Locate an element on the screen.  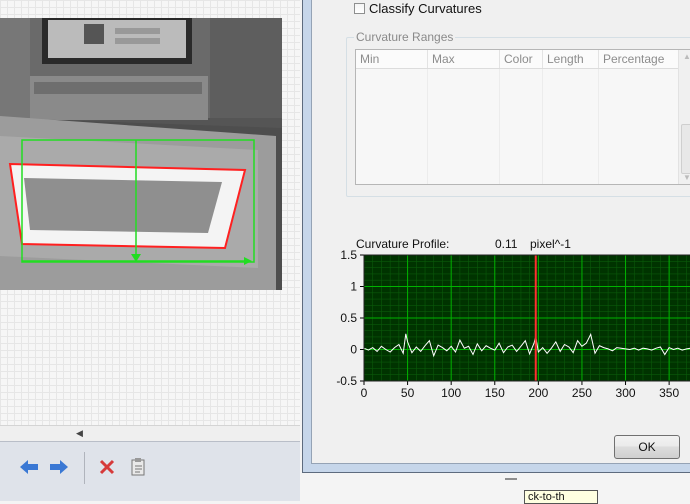
bottom-toolbar is located at coordinates (150, 471).